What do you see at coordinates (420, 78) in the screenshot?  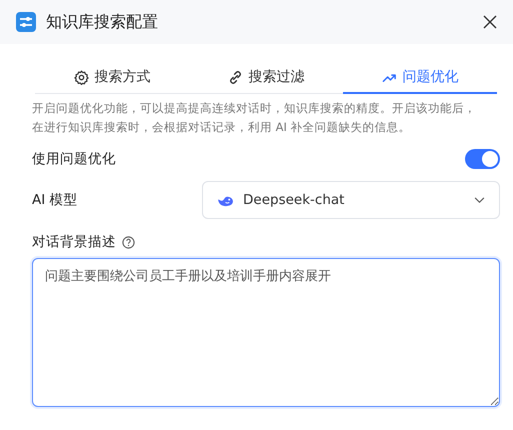 I see `tab: 问题优化` at bounding box center [420, 78].